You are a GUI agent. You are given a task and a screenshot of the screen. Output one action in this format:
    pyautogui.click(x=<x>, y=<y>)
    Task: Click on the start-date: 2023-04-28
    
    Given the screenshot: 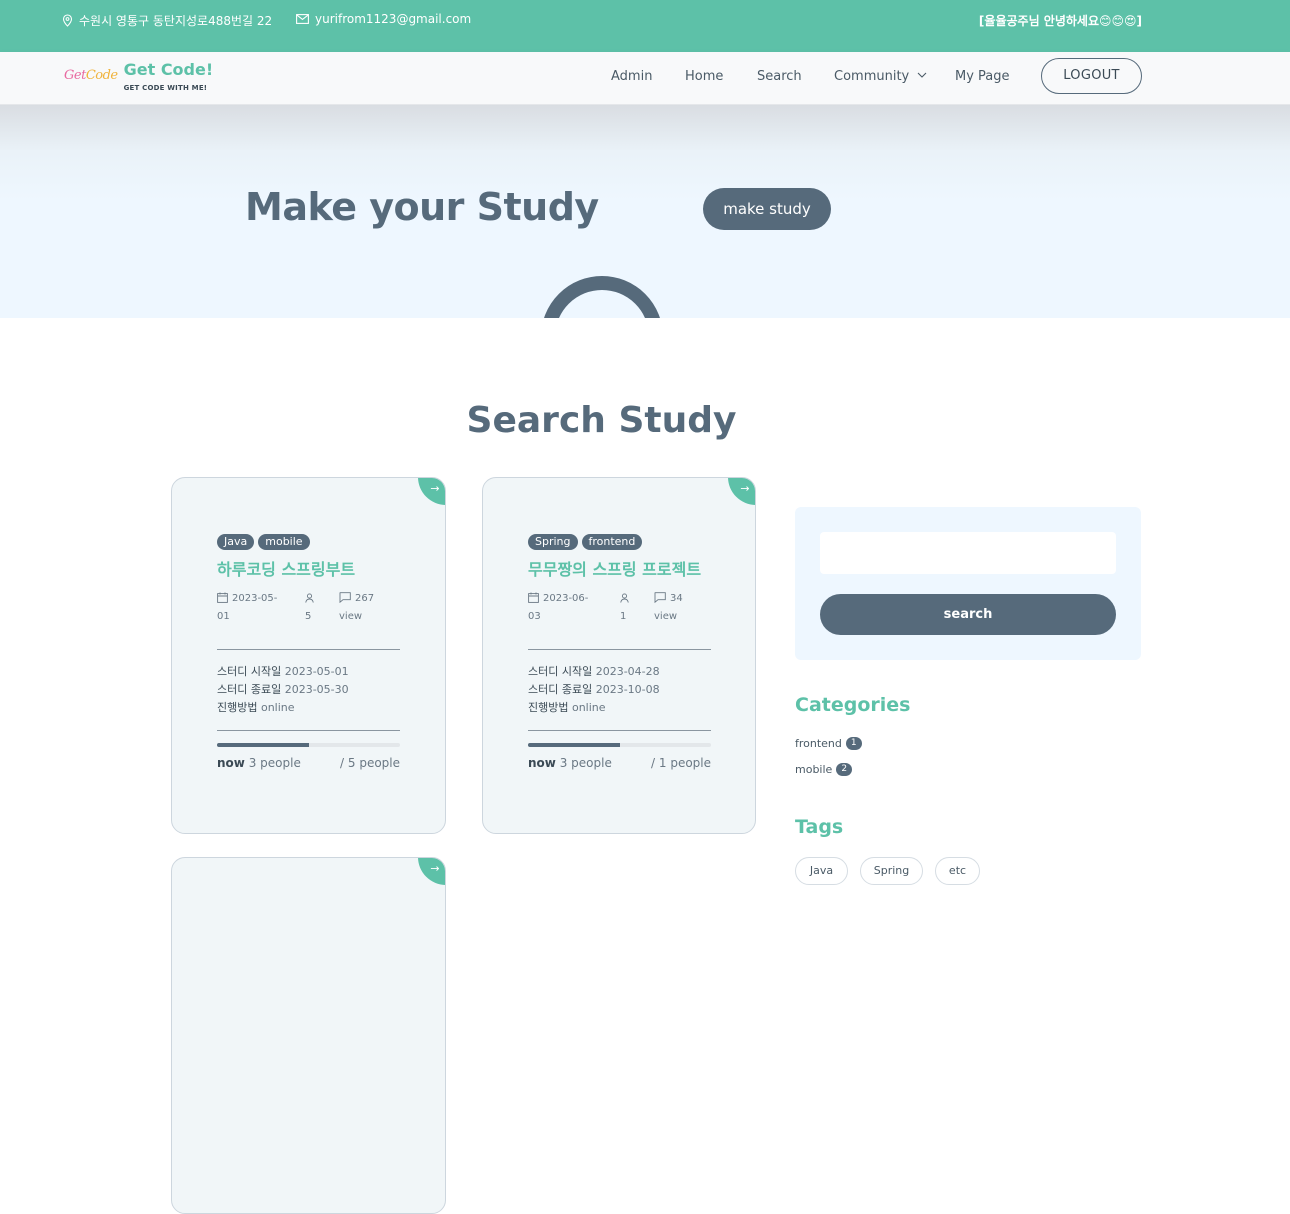 What is the action you would take?
    pyautogui.click(x=627, y=671)
    